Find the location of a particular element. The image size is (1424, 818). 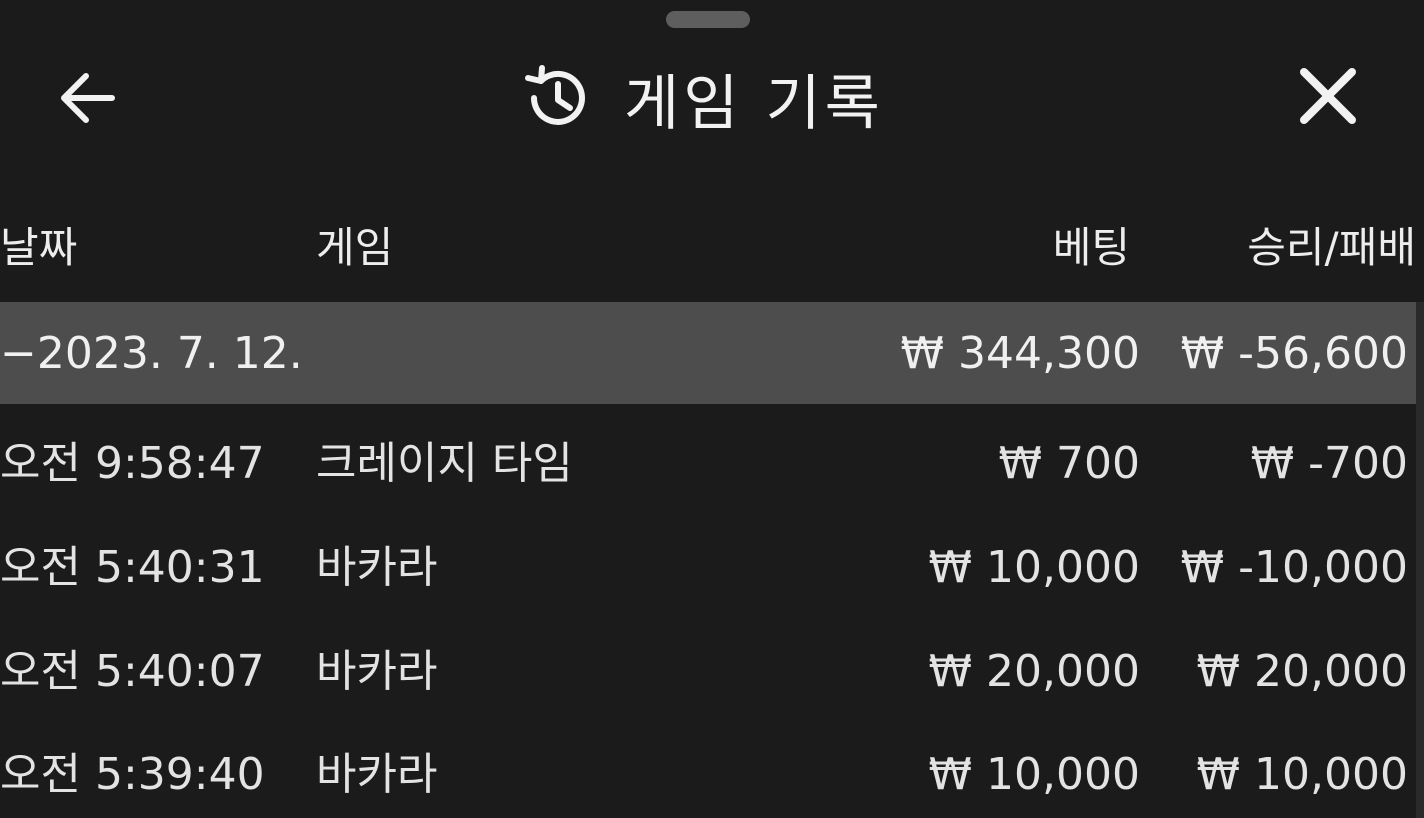

row-time: 오전 5:40:31 is located at coordinates (132, 567).